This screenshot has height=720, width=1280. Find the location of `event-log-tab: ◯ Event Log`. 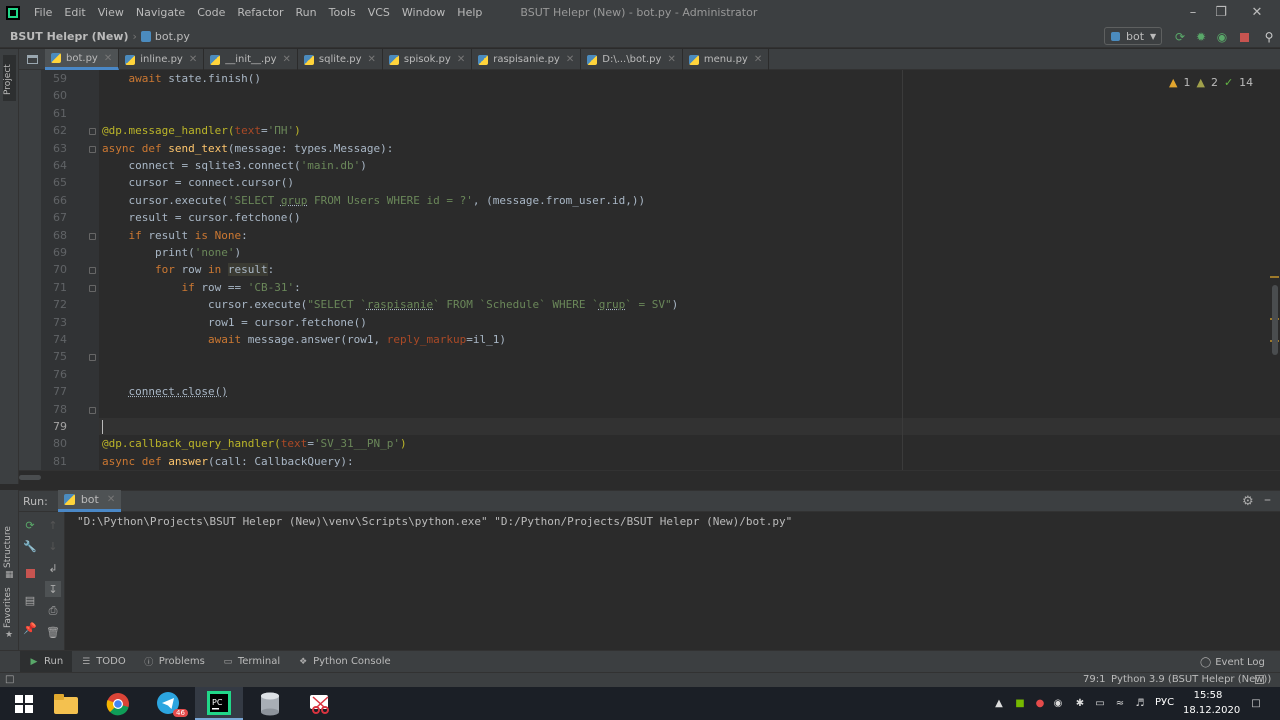

event-log-tab: ◯ Event Log is located at coordinates (1232, 662).